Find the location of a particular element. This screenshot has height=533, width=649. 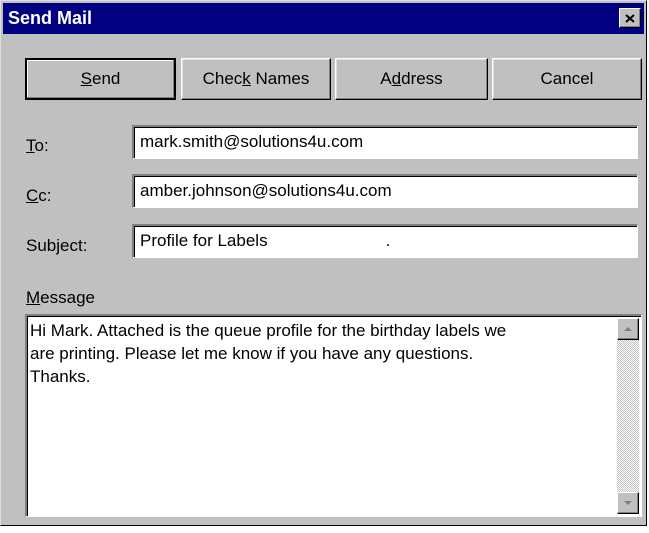

address-button-label: Address is located at coordinates (411, 78).